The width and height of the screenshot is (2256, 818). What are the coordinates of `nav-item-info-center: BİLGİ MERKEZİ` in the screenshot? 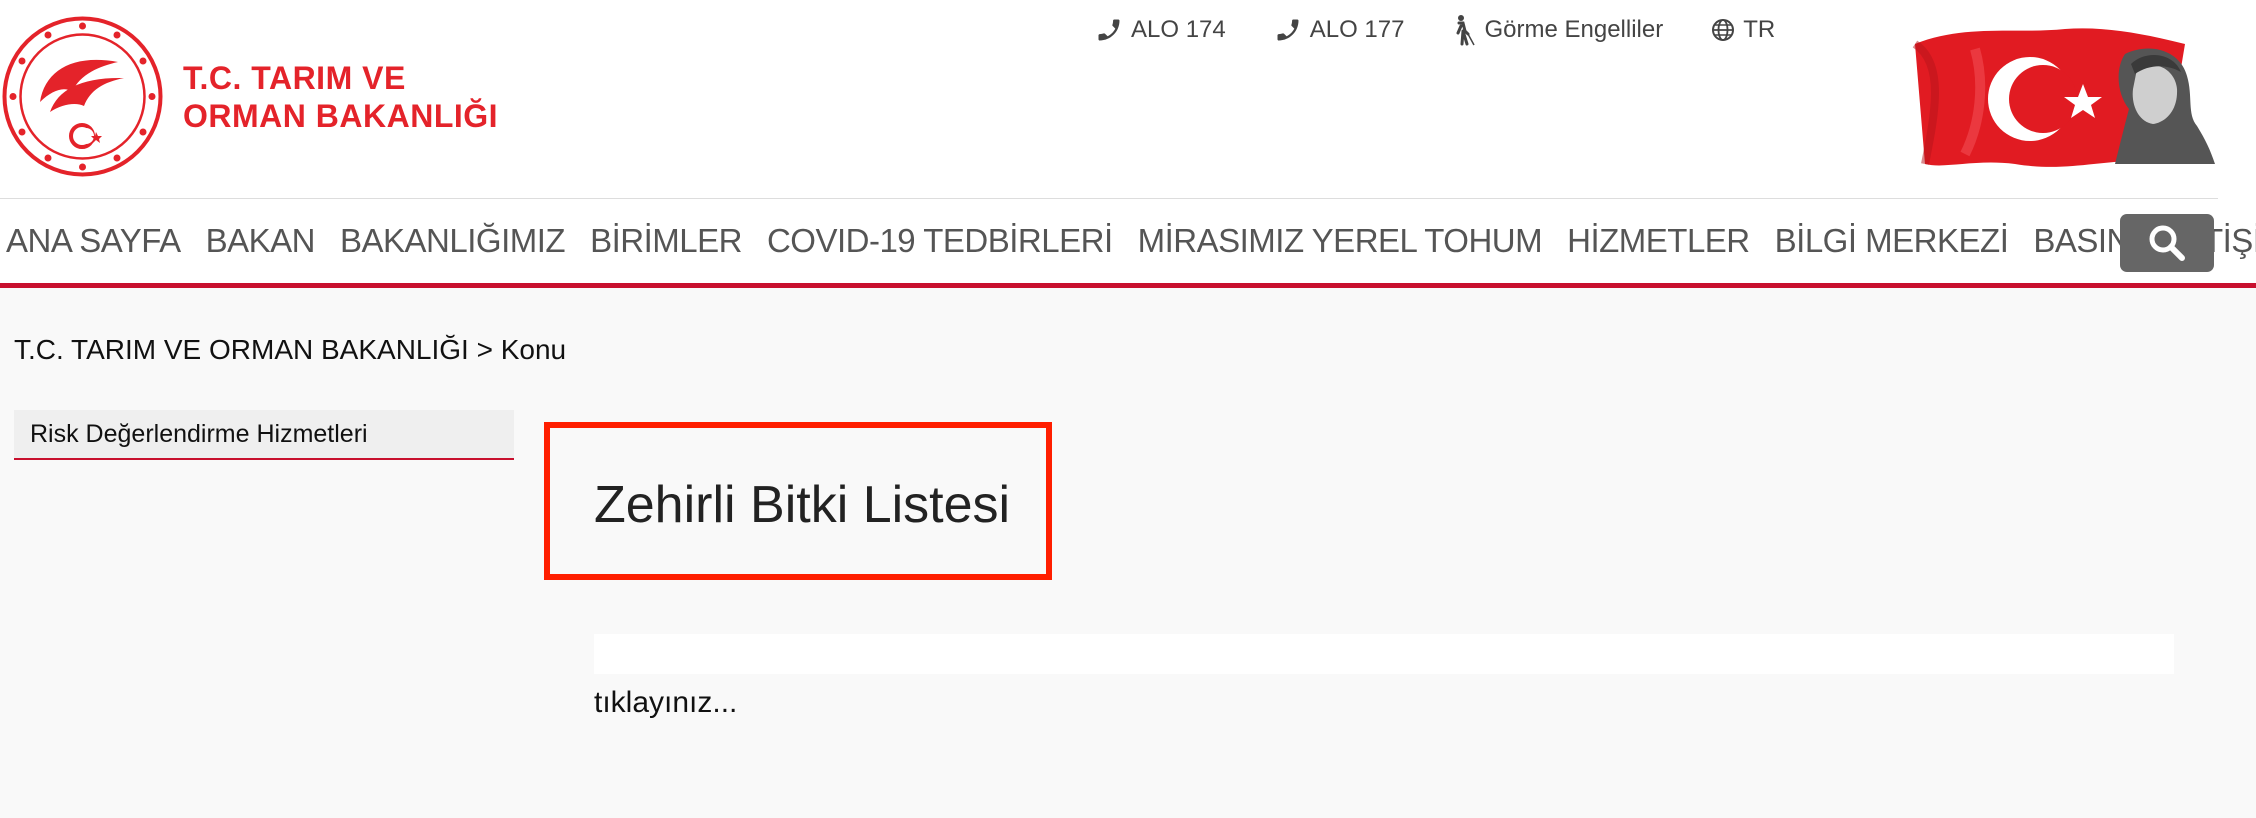 It's located at (1892, 241).